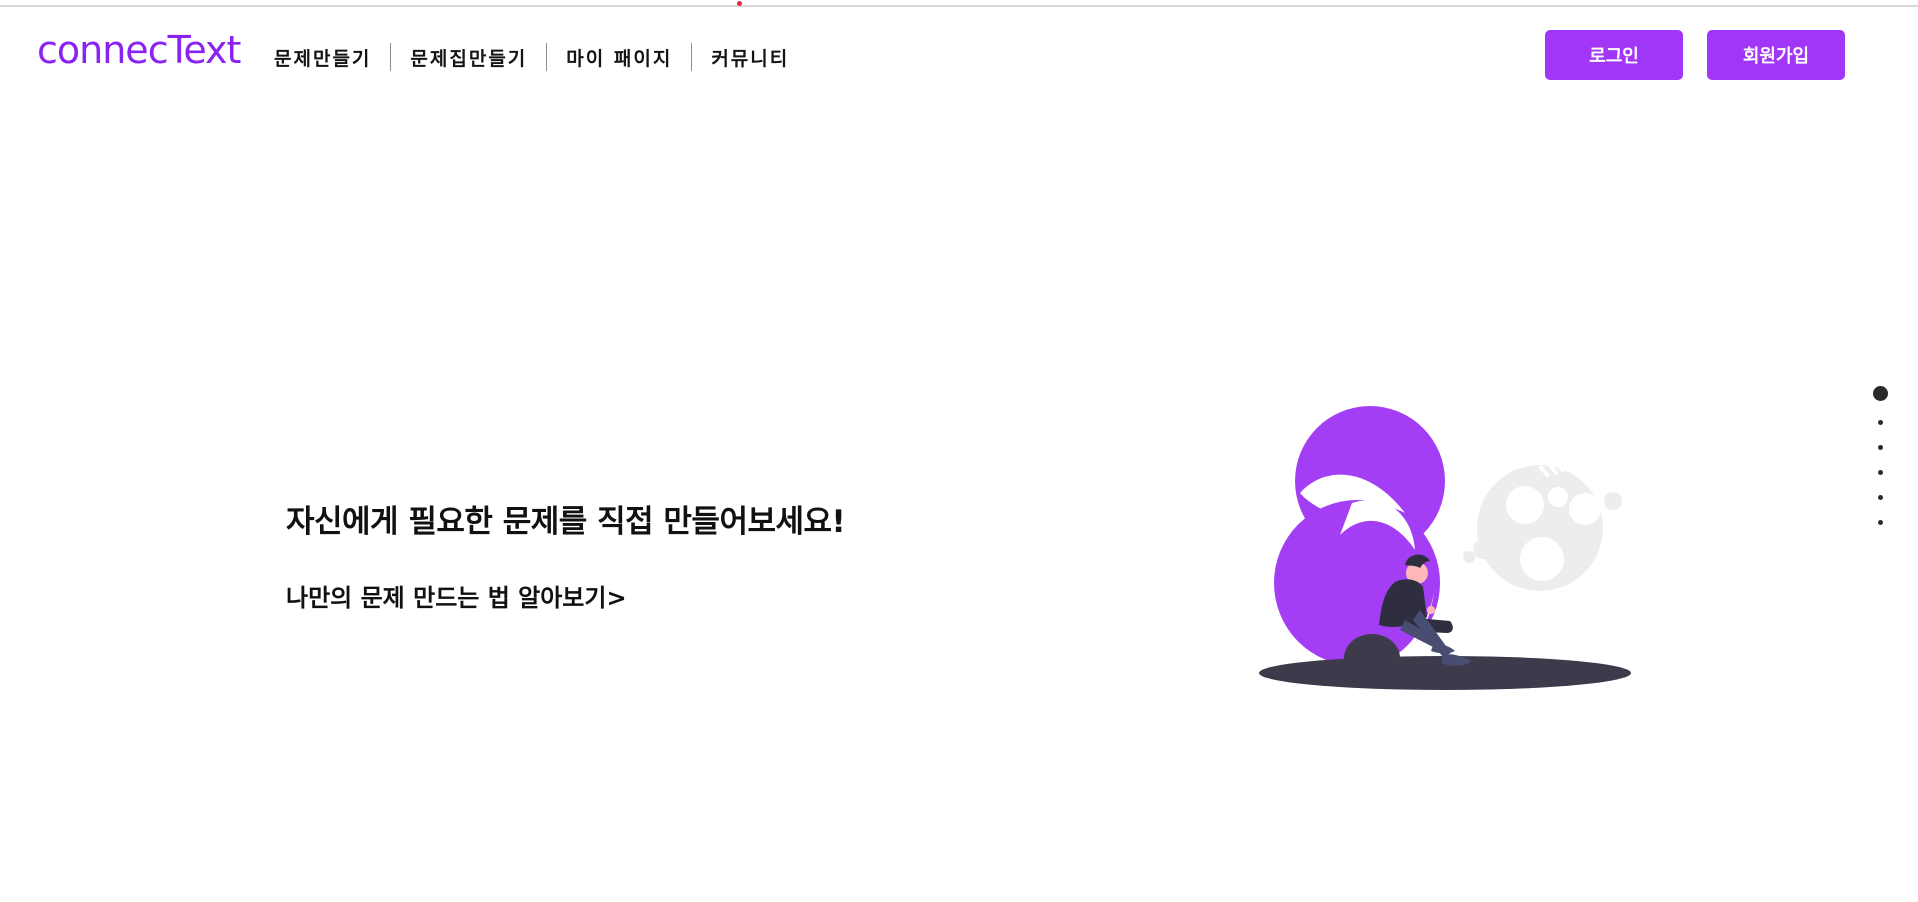  What do you see at coordinates (322, 57) in the screenshot?
I see `nav-item-create-question: 문제만들기` at bounding box center [322, 57].